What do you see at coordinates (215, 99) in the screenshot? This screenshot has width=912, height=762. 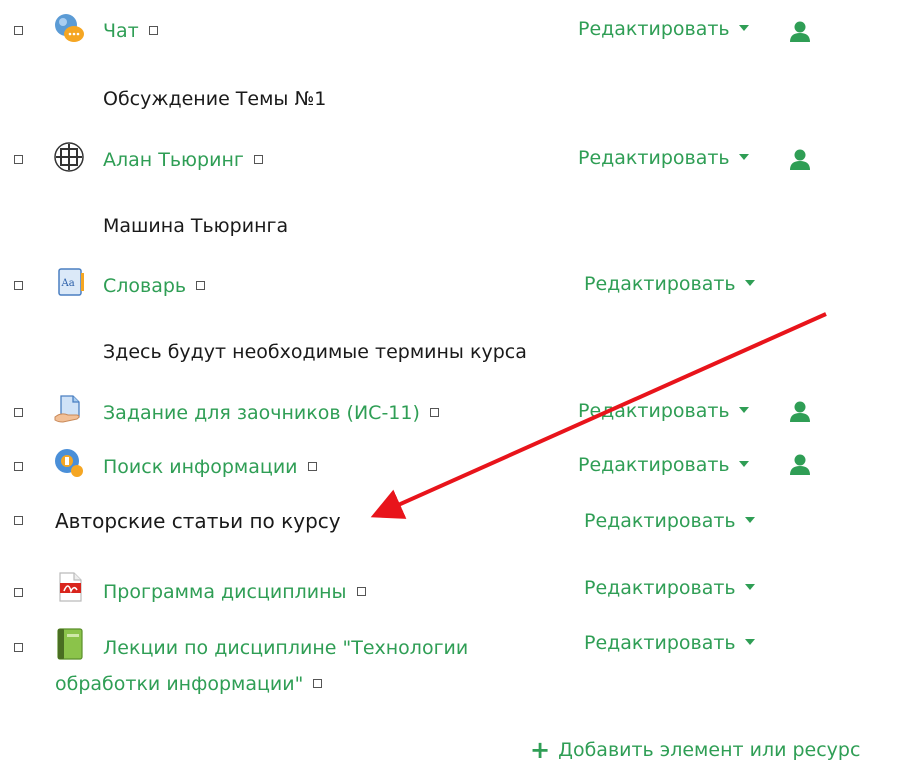 I see `activity-description-chat: Обсуждение Темы №1` at bounding box center [215, 99].